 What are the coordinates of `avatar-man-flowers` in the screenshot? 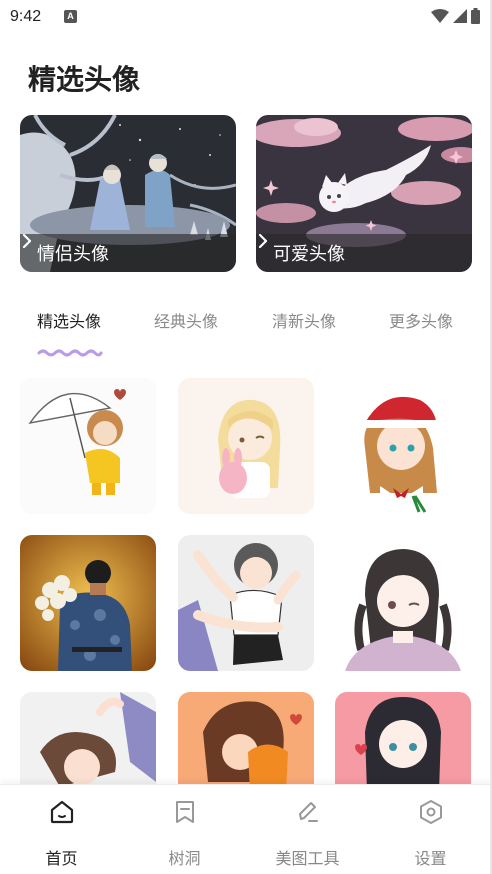 It's located at (88, 603).